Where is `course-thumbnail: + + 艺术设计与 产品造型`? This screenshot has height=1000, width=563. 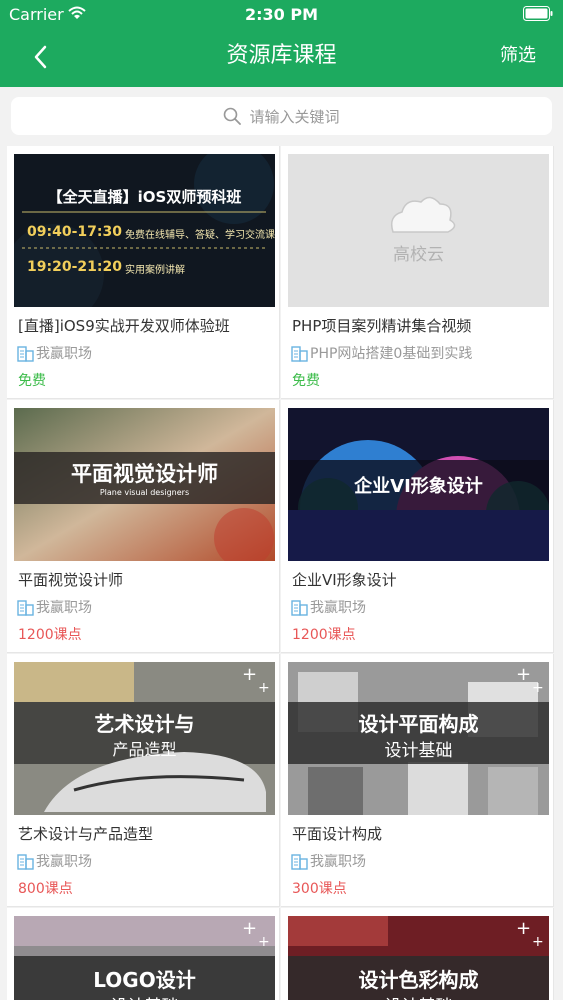
course-thumbnail: + + 艺术设计与 产品造型 is located at coordinates (144, 738).